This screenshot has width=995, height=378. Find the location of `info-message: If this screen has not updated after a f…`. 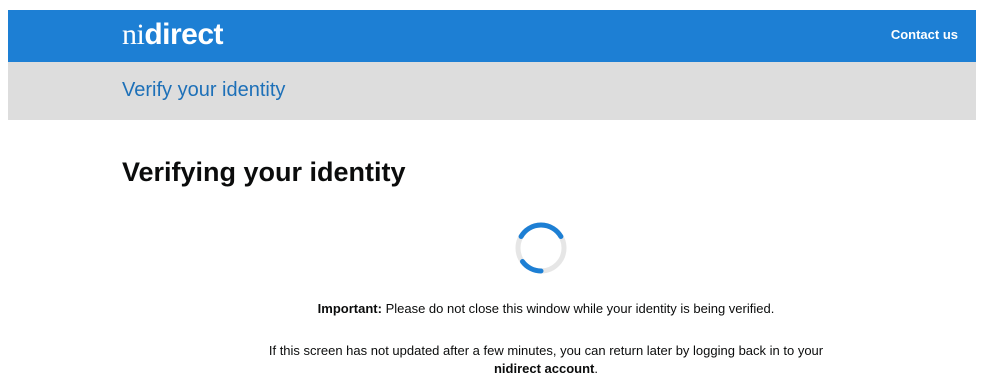

info-message: If this screen has not updated after a f… is located at coordinates (546, 360).